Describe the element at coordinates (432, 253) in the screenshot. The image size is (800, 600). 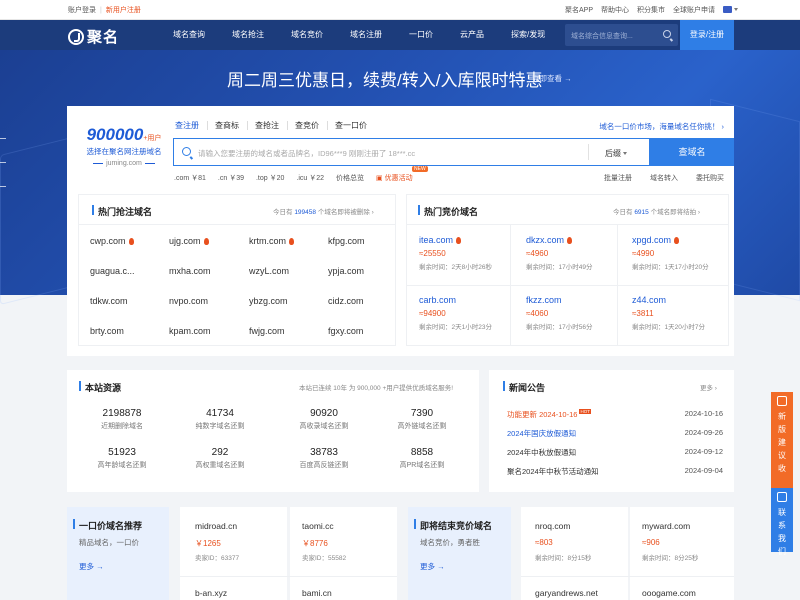
I see `auction-price: ≈25550` at that location.